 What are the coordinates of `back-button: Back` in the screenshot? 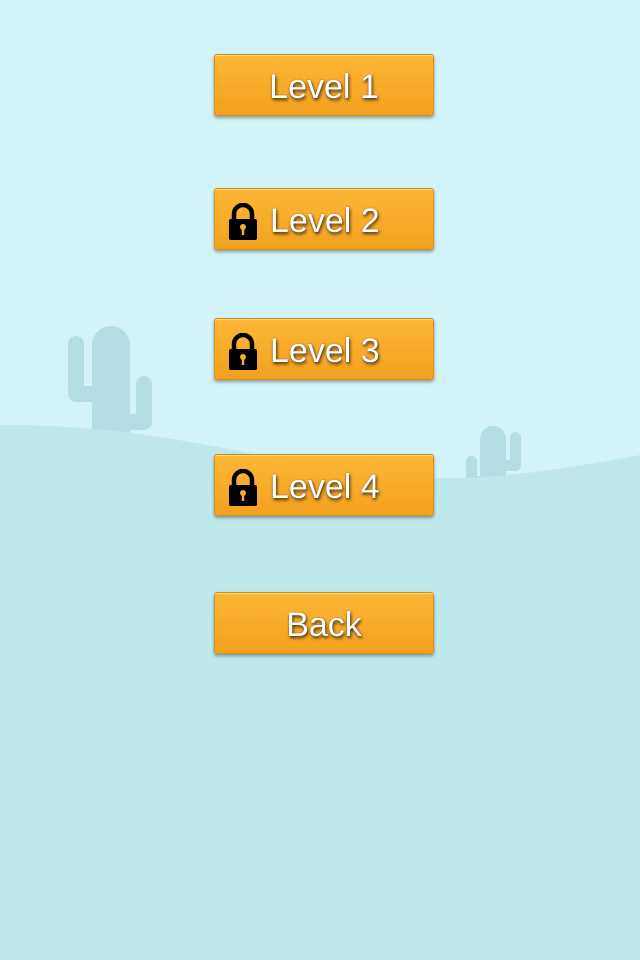 It's located at (324, 623).